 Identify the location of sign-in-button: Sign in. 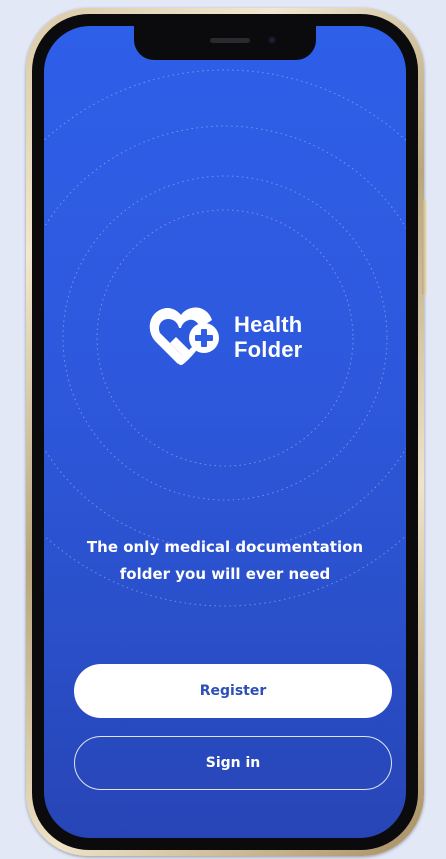
(233, 763).